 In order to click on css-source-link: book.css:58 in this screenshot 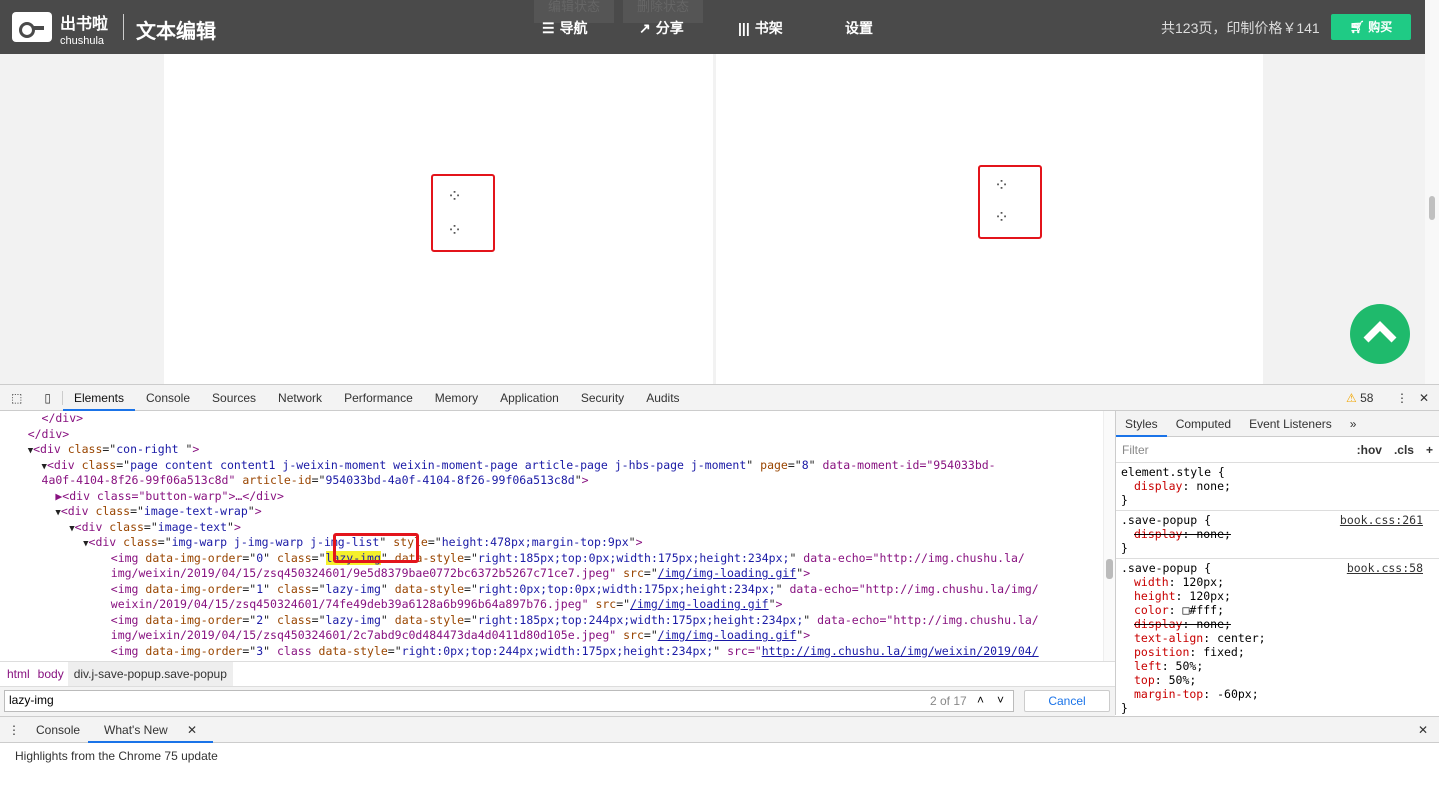, I will do `click(1385, 568)`.